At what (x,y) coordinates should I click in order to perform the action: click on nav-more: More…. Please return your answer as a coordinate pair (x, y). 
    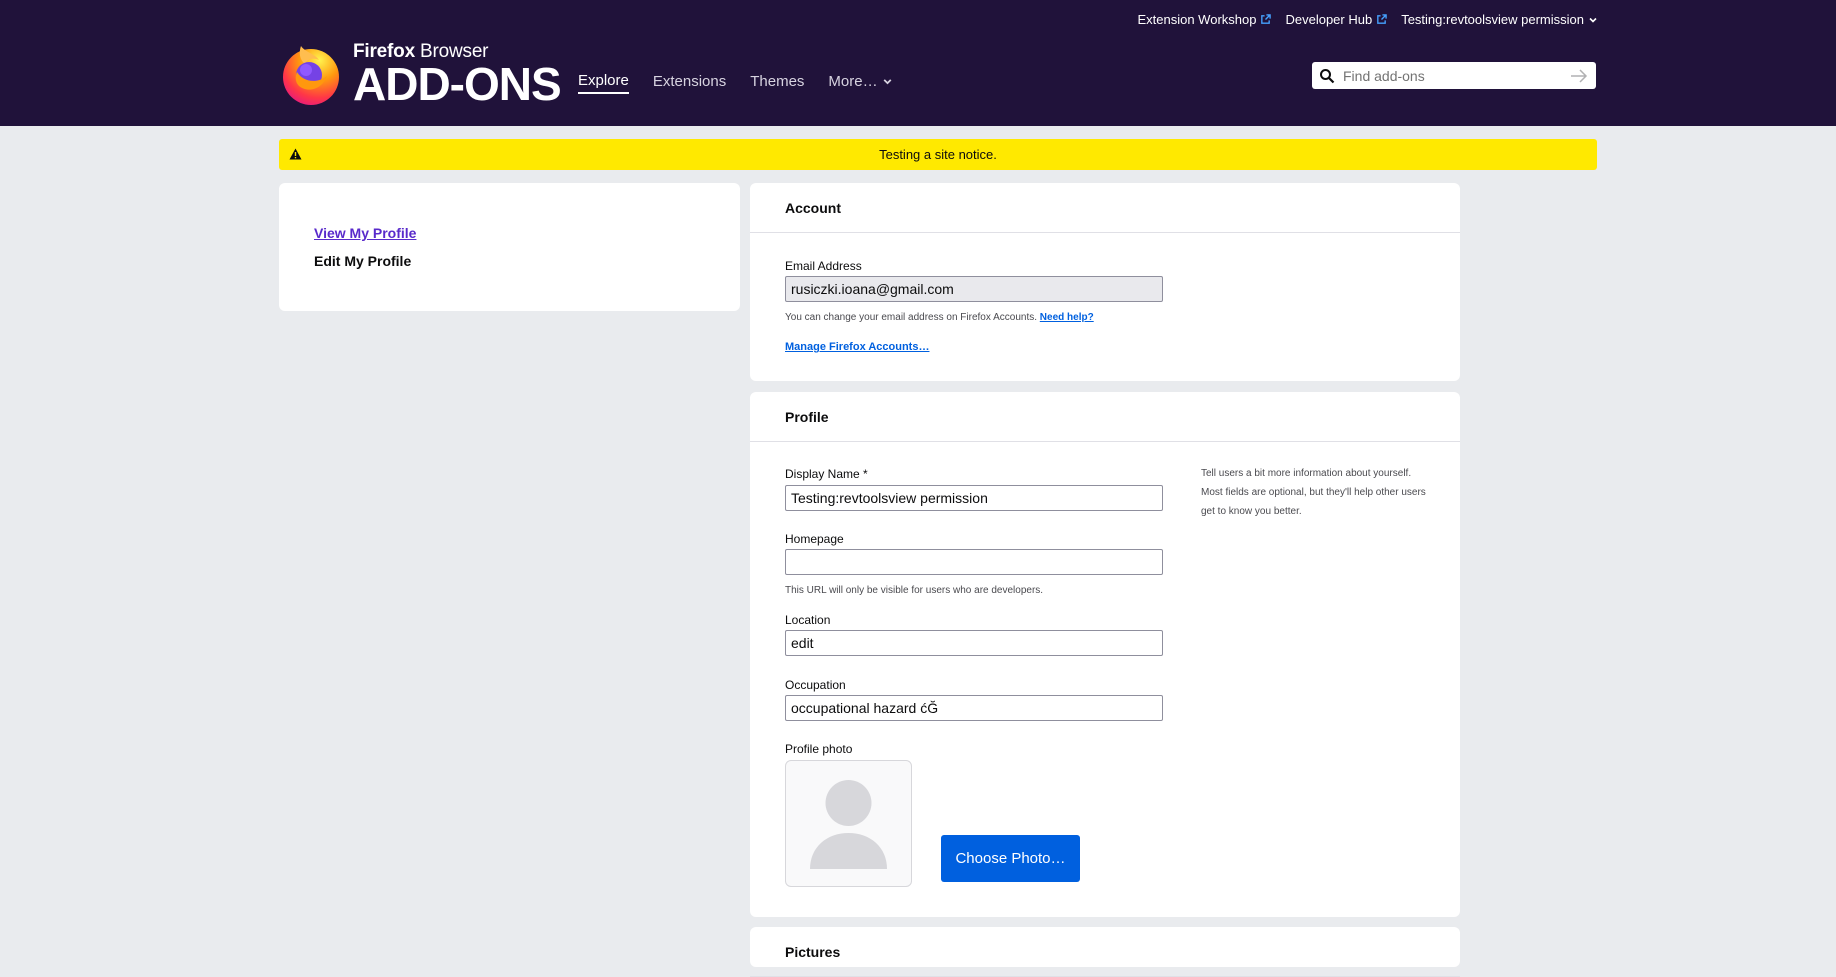
    Looking at the image, I should click on (860, 83).